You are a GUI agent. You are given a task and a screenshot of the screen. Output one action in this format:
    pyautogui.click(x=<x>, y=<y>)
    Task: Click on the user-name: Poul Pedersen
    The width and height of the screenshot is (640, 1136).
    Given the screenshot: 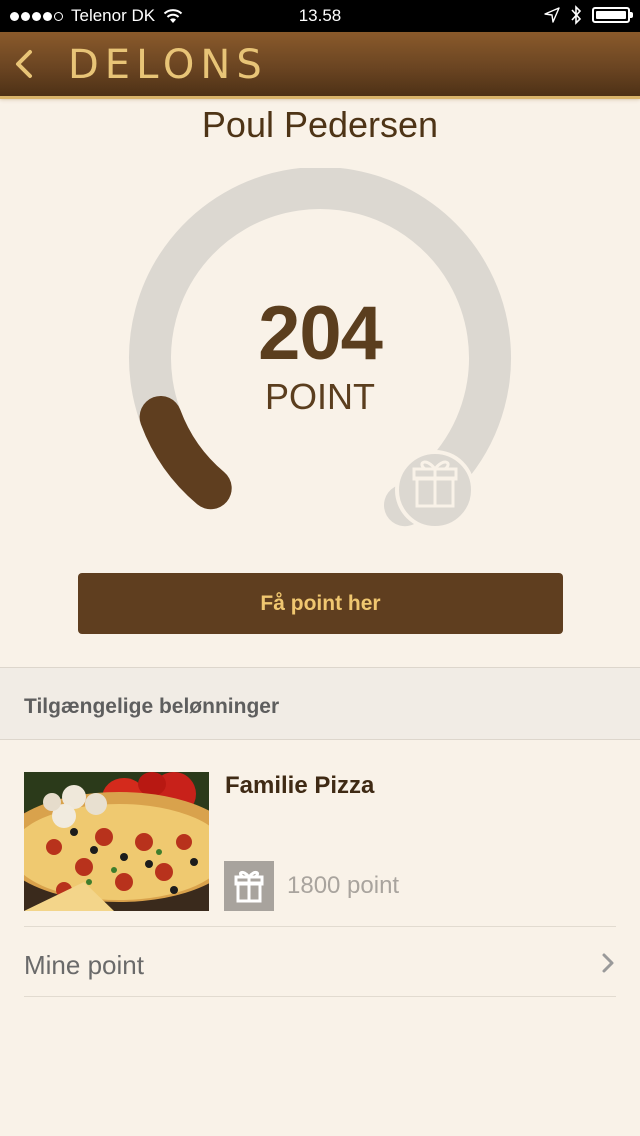 What is the action you would take?
    pyautogui.click(x=320, y=124)
    